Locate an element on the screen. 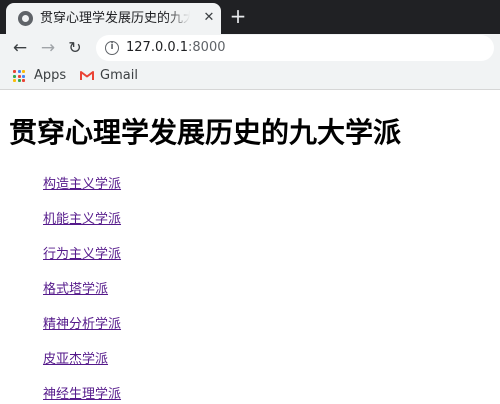  school-link: 机能主义学派 is located at coordinates (82, 219).